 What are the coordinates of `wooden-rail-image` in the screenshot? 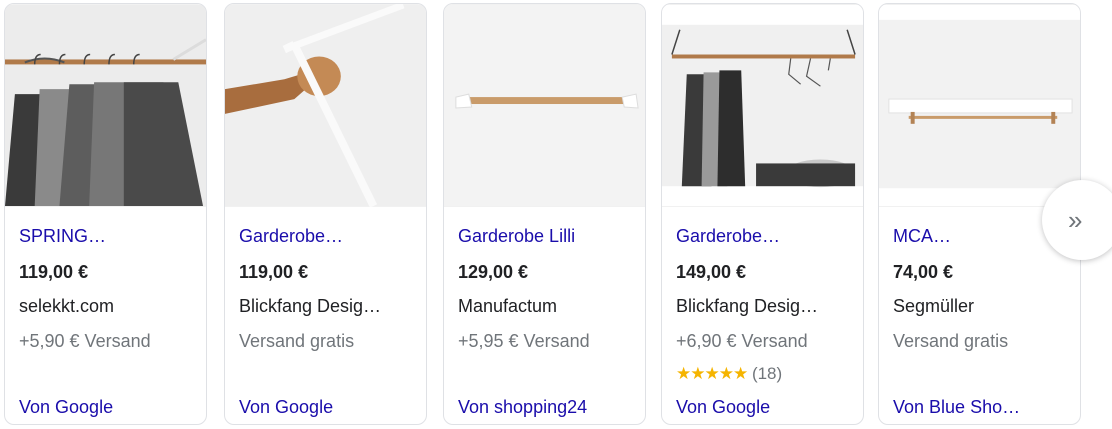 It's located at (544, 105).